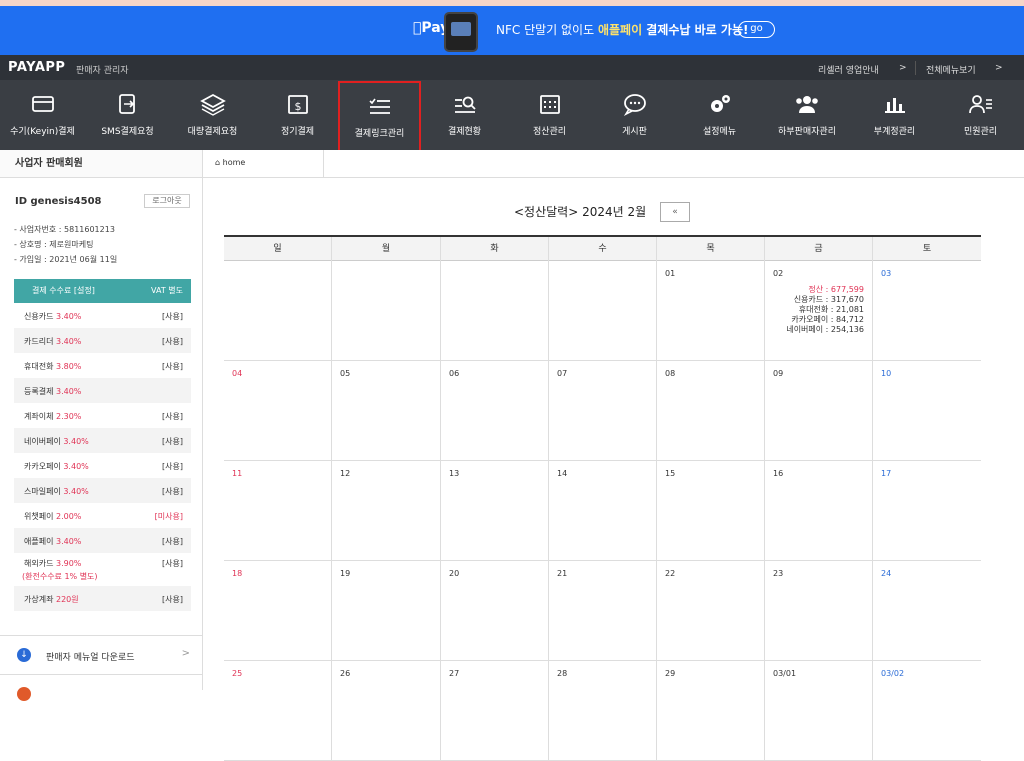 Image resolution: width=1024 pixels, height=761 pixels. What do you see at coordinates (169, 516) in the screenshot?
I see `fee-status: [미사용]` at bounding box center [169, 516].